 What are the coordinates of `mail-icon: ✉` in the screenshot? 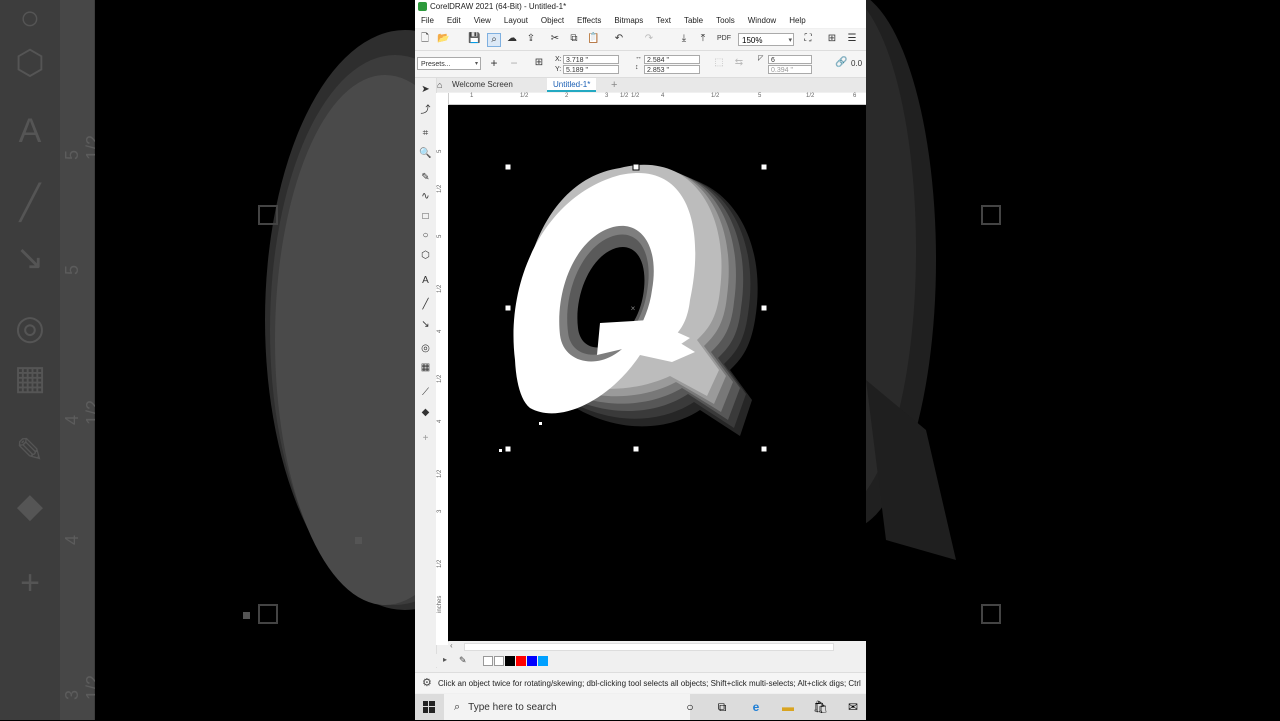 It's located at (853, 707).